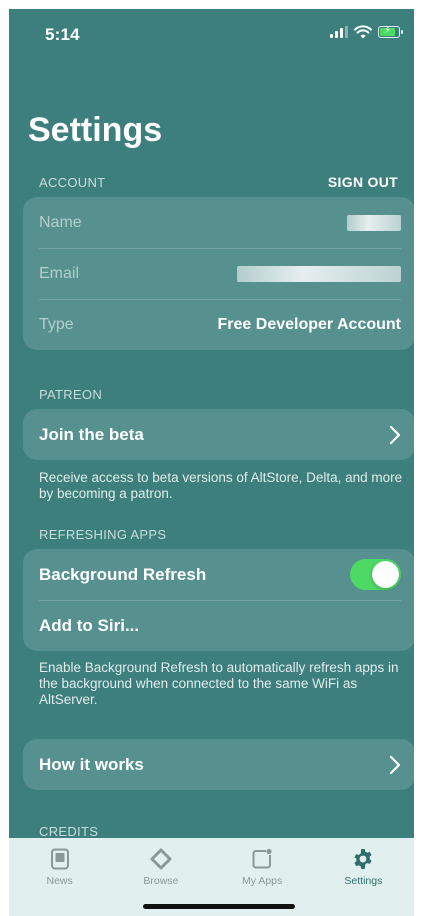 The image size is (424, 916). I want to click on join-beta-label: Join the beta, so click(91, 434).